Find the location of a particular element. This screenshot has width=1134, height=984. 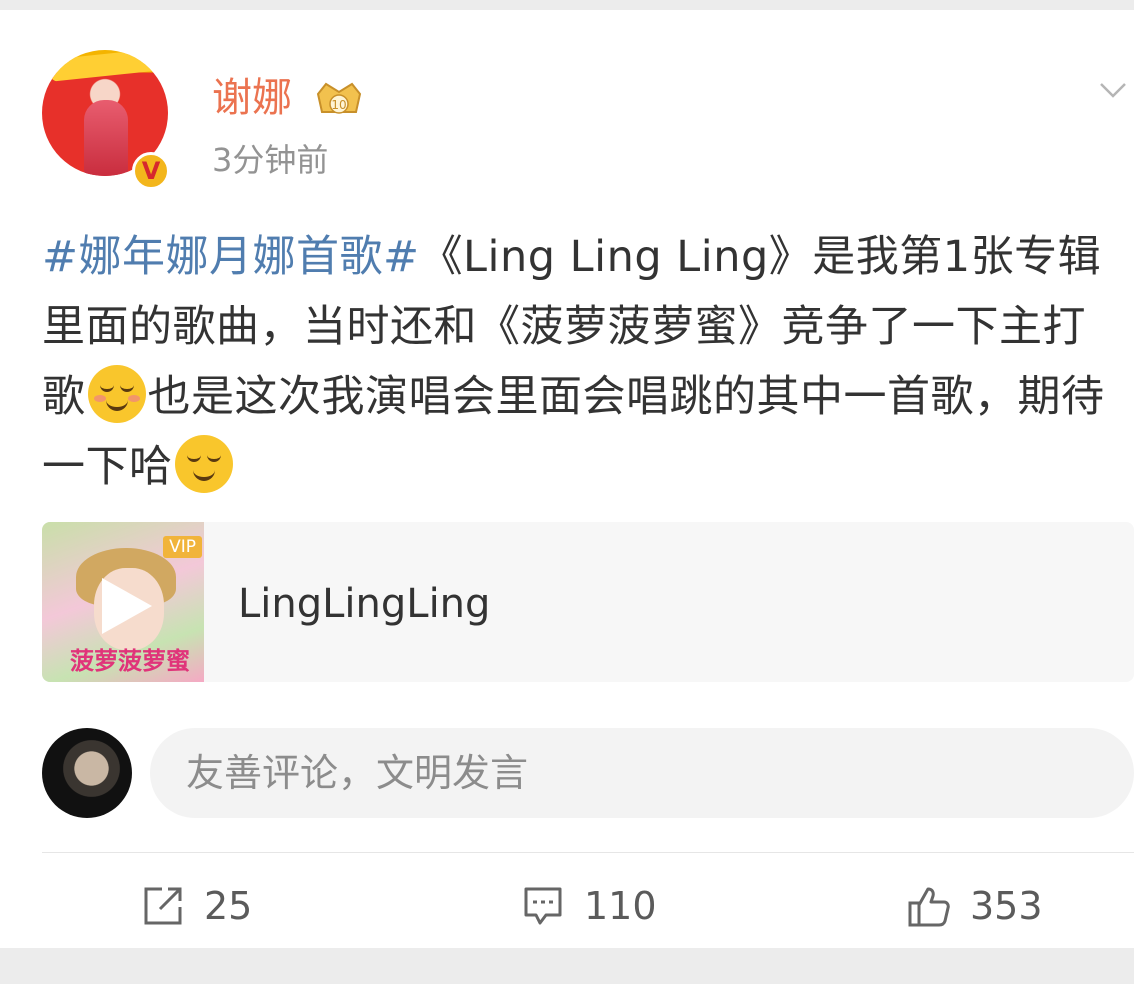

thumbs-up-icon is located at coordinates (929, 907).